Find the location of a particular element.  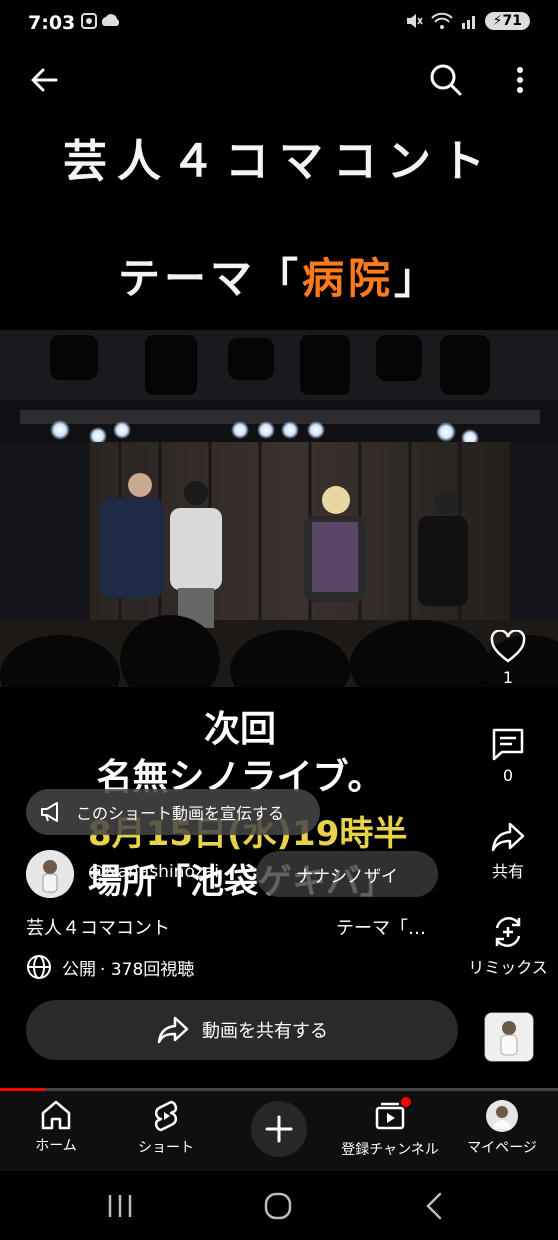

subscribe-label: ナナシノザイ is located at coordinates (347, 876).